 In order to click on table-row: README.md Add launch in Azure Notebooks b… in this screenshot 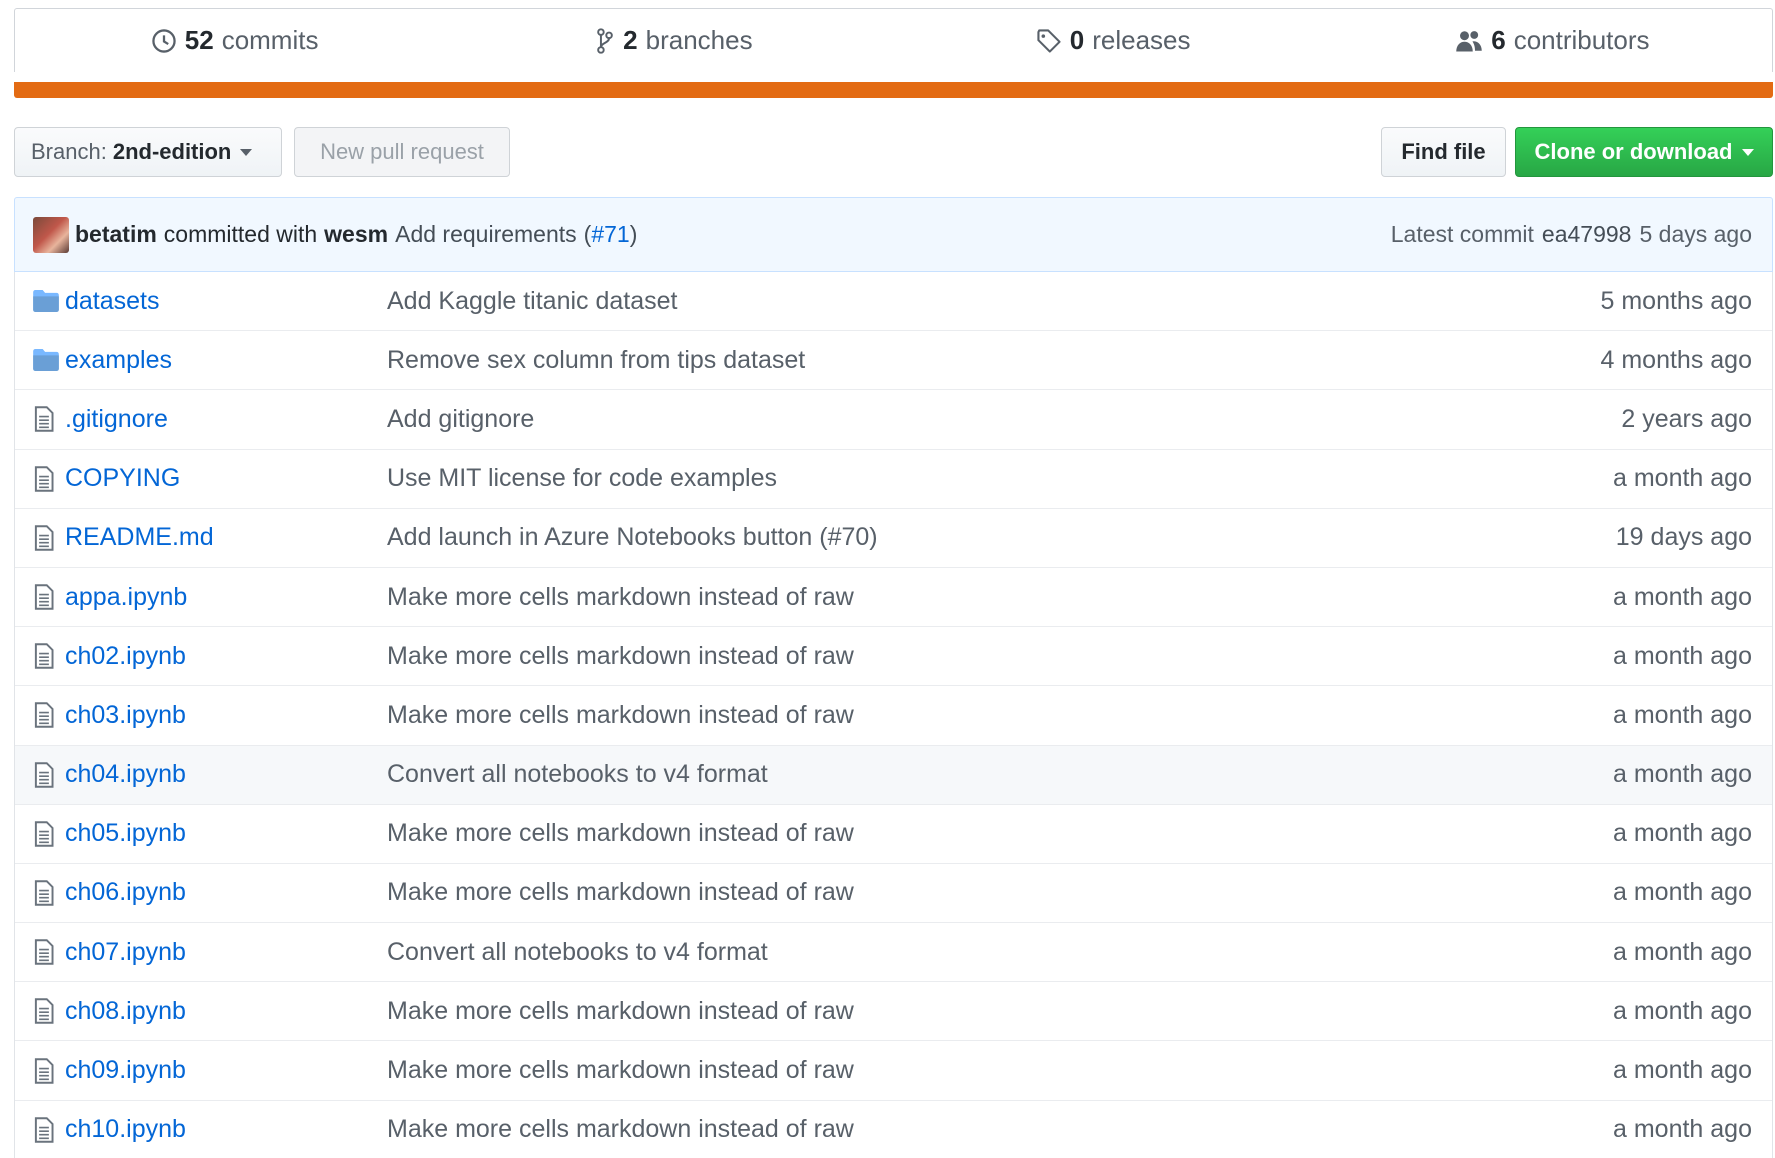, I will do `click(893, 538)`.